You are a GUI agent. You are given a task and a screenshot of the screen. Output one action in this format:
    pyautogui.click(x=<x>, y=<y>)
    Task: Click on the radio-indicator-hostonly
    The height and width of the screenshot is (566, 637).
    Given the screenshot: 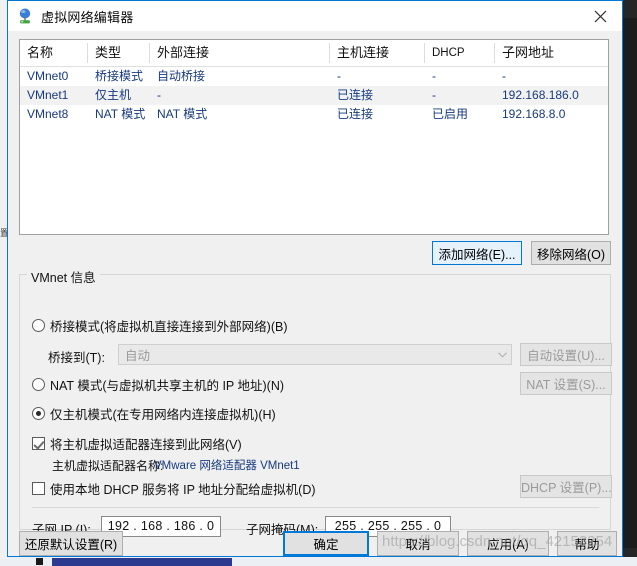 What is the action you would take?
    pyautogui.click(x=38, y=413)
    